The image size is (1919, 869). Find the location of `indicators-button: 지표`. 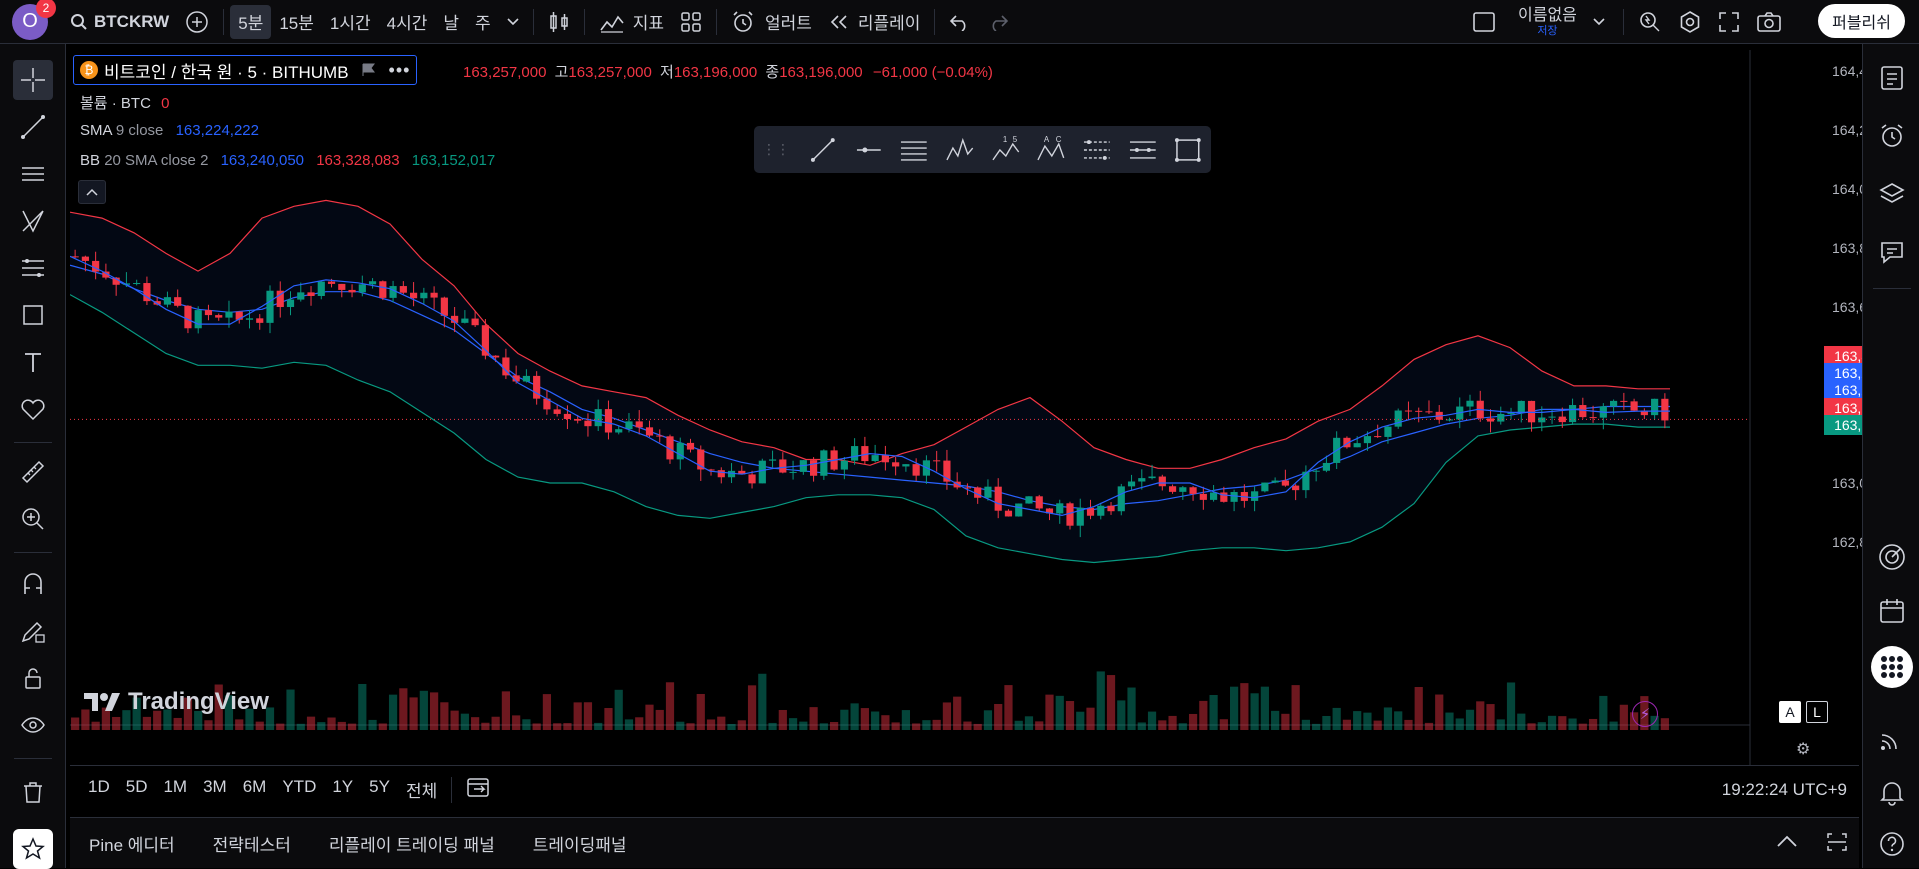

indicators-button: 지표 is located at coordinates (631, 22).